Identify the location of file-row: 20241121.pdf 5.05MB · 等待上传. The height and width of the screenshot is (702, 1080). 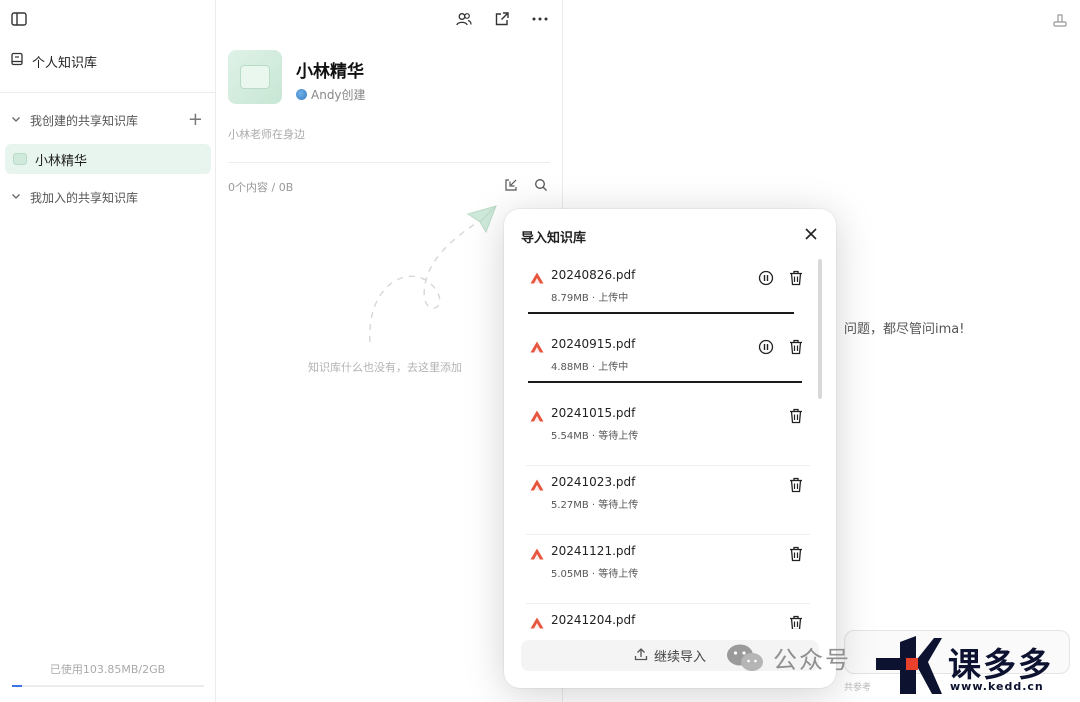
(668, 569).